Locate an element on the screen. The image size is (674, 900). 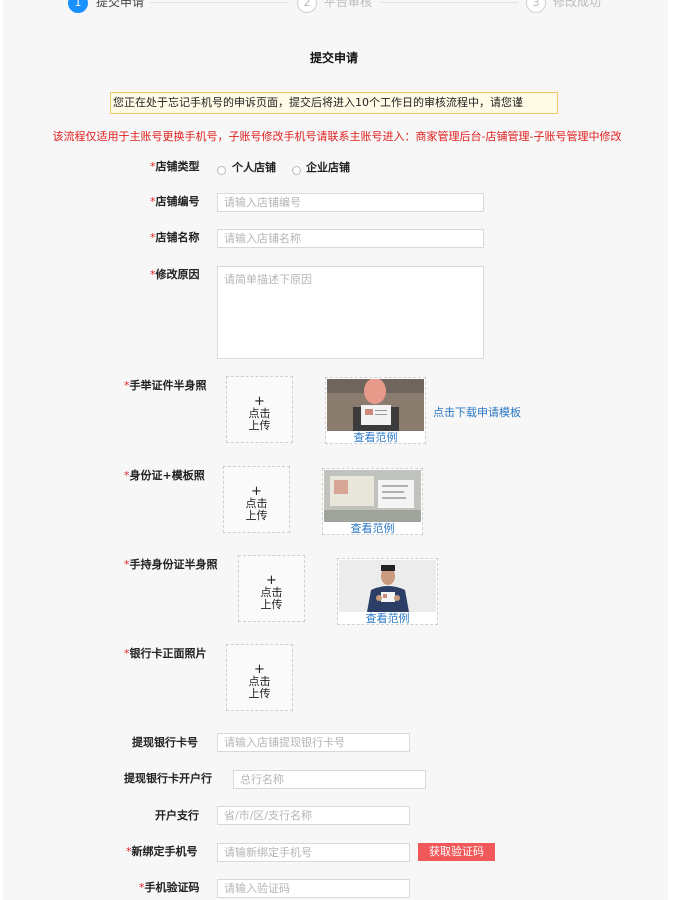
shop-id-label: *店铺编号 is located at coordinates (175, 201).